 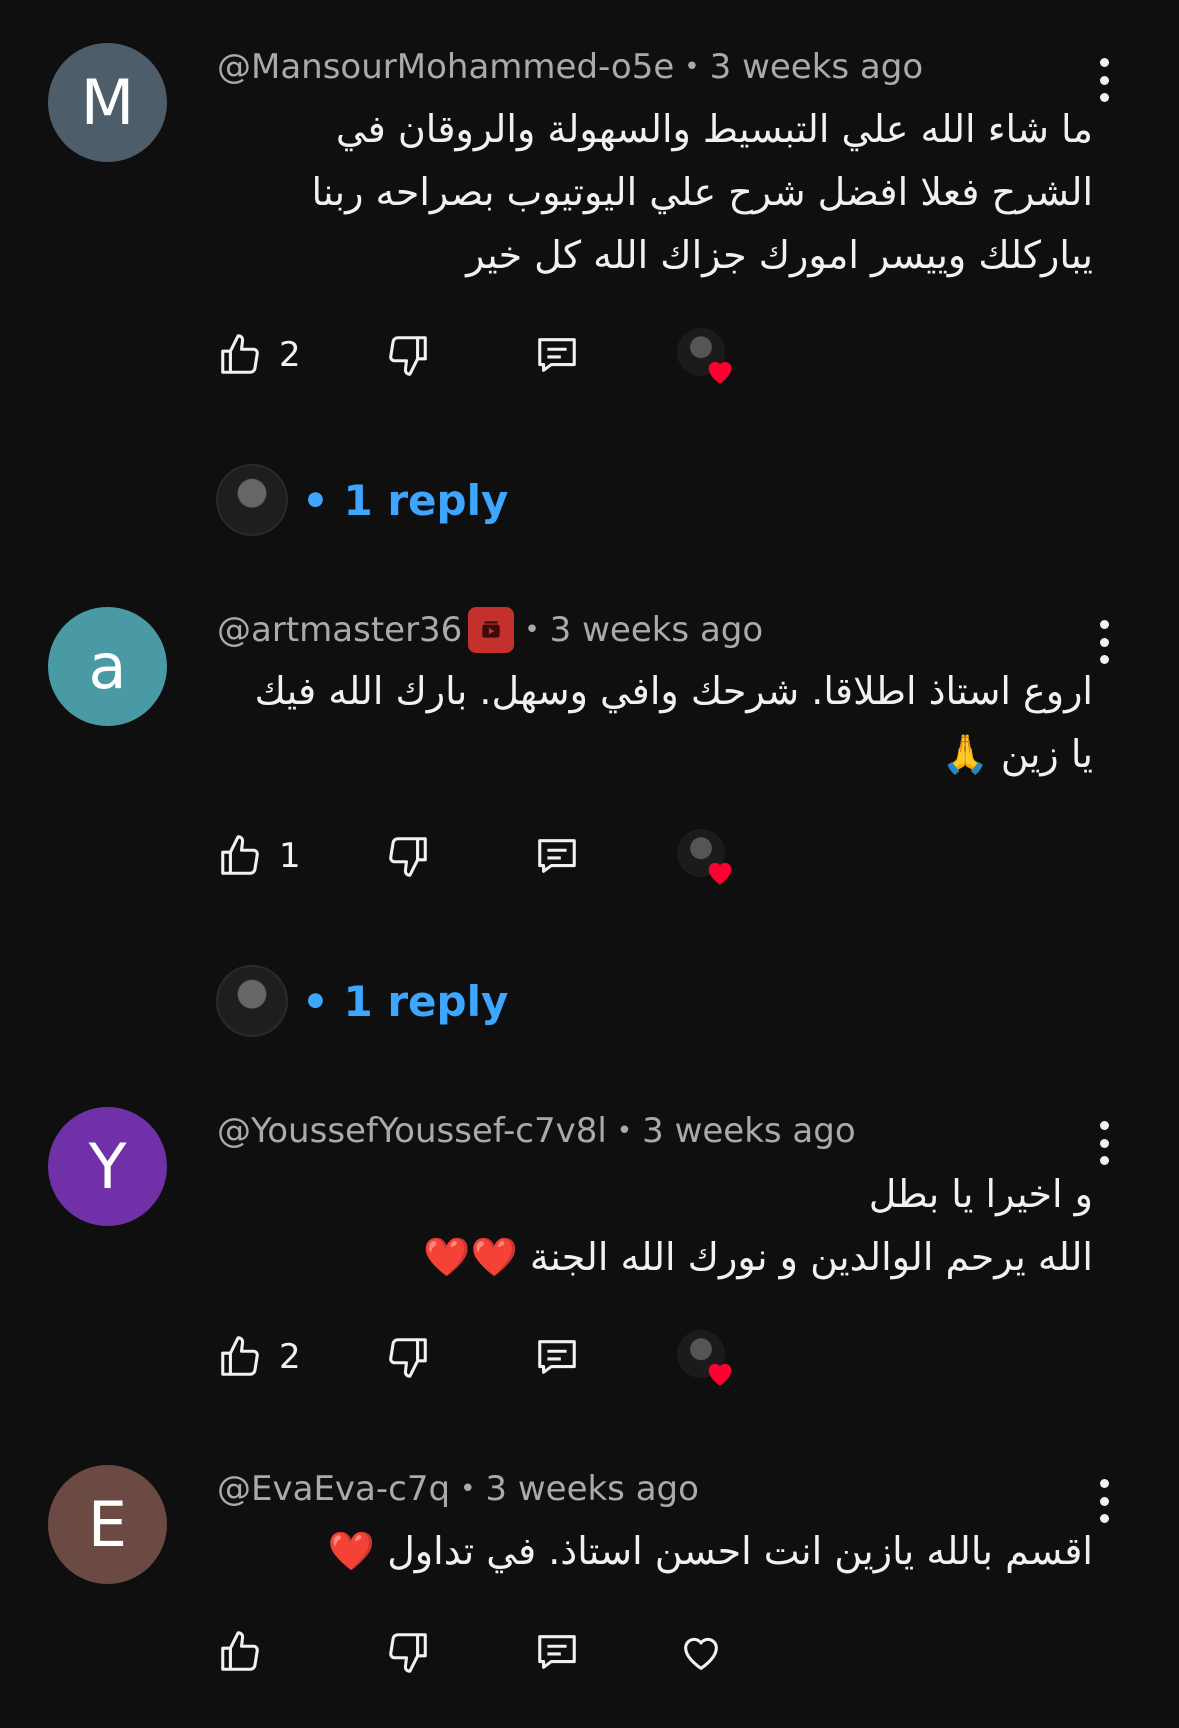 I want to click on heart-outline-icon, so click(x=701, y=1653).